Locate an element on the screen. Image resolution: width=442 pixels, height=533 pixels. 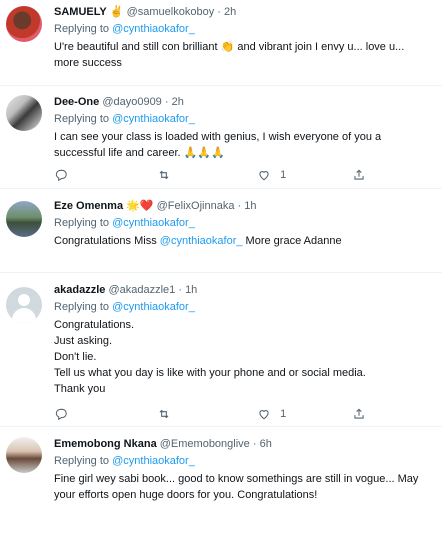
pray-emoji: 🙏🙏🙏 is located at coordinates (204, 153).